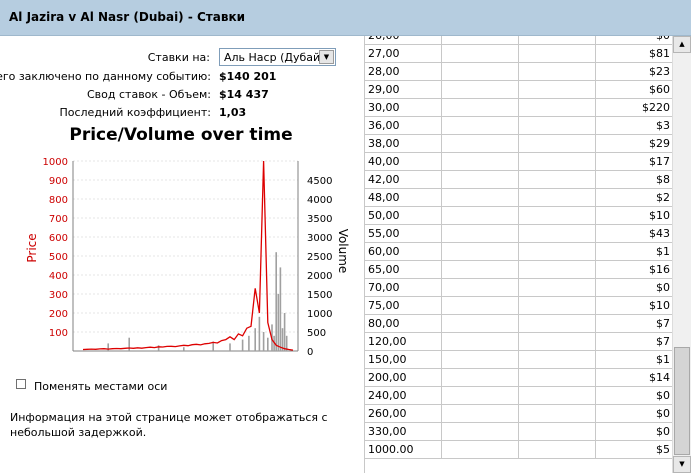  I want to click on amount-cell: $220, so click(634, 108).